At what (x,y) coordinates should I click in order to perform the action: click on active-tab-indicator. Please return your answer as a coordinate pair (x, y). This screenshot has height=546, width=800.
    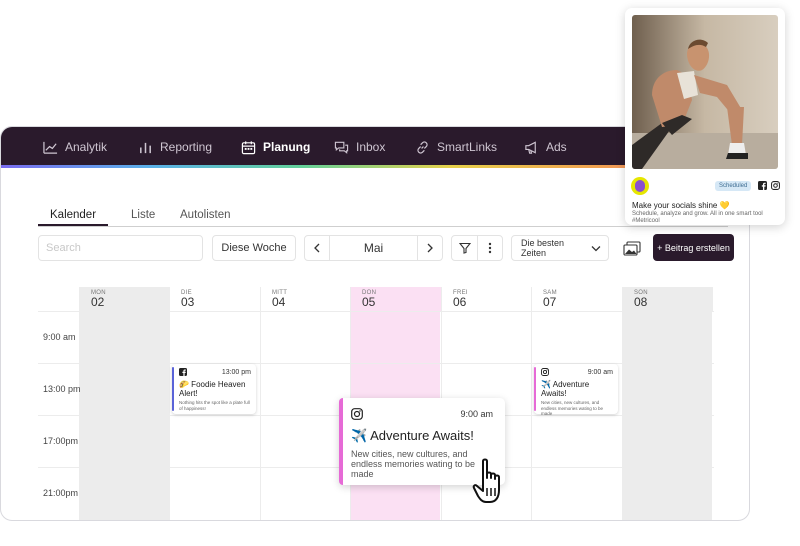
    Looking at the image, I should click on (73, 225).